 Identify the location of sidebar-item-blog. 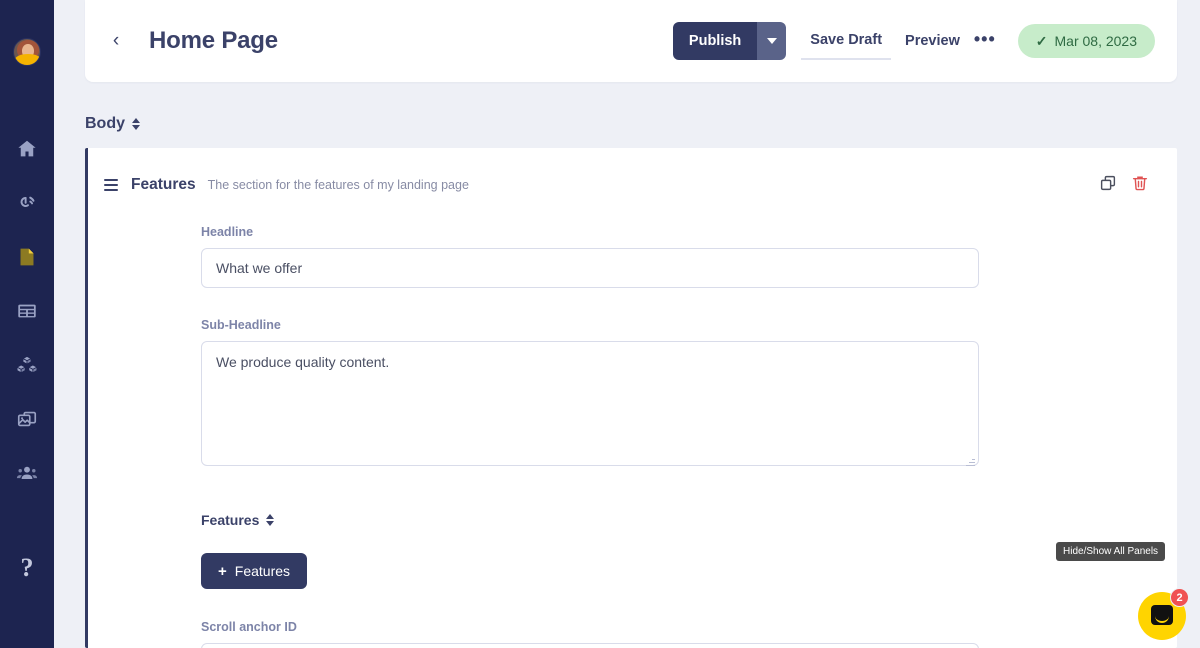
(27, 203).